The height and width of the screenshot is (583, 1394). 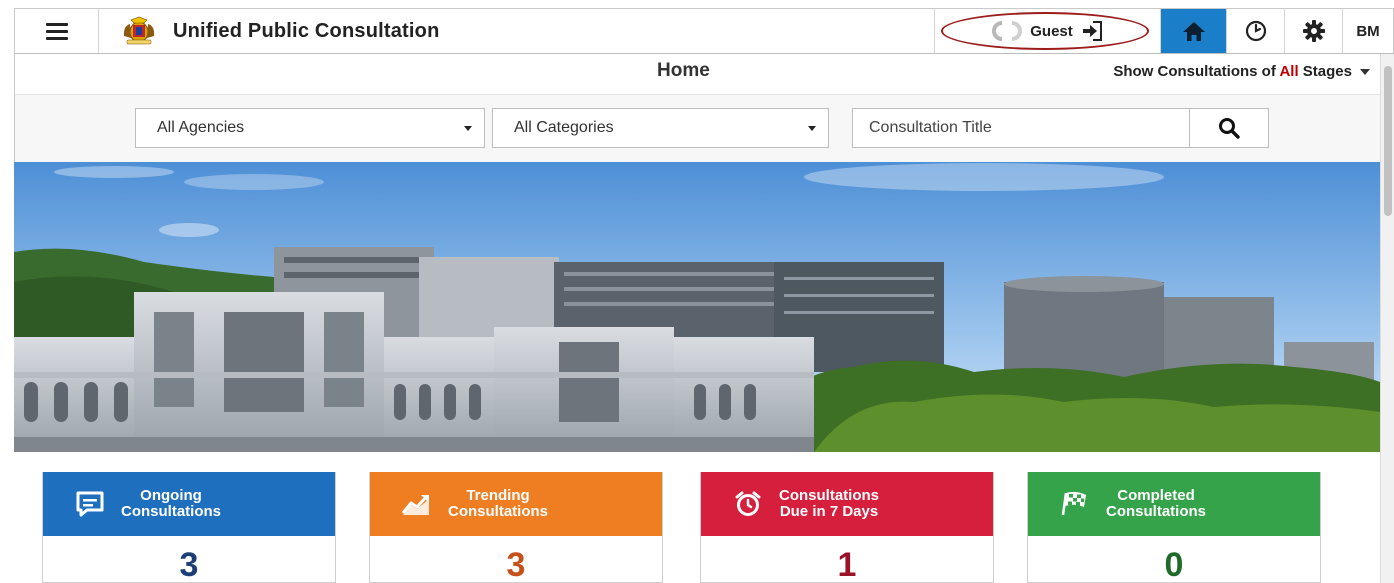 What do you see at coordinates (1156, 503) in the screenshot?
I see `card-title: Completed Consultations` at bounding box center [1156, 503].